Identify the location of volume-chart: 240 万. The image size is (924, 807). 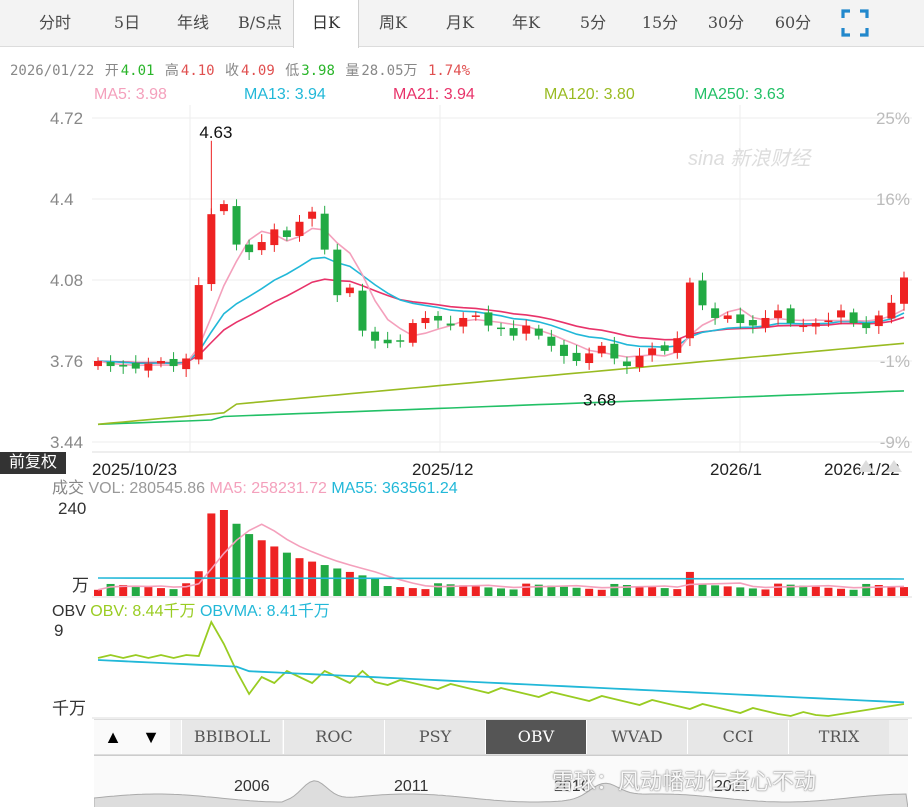
(462, 547).